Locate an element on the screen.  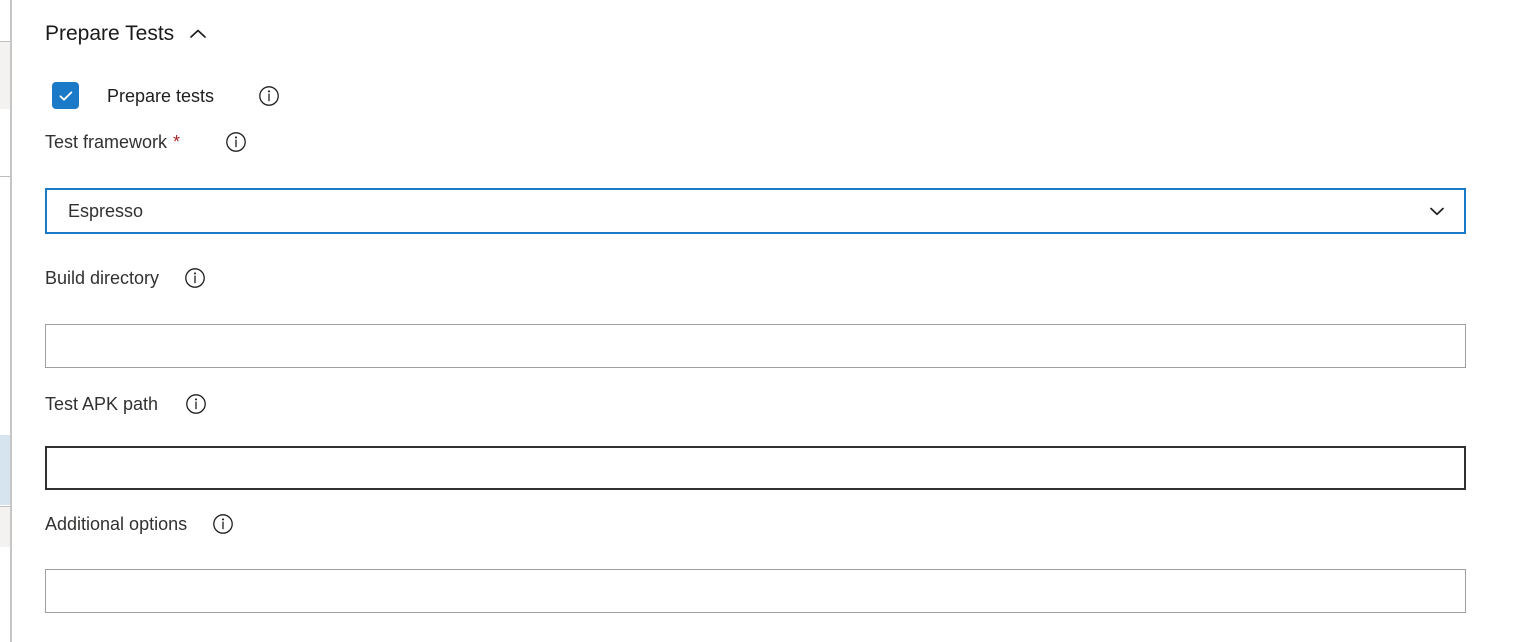
build-directory-input is located at coordinates (755, 346).